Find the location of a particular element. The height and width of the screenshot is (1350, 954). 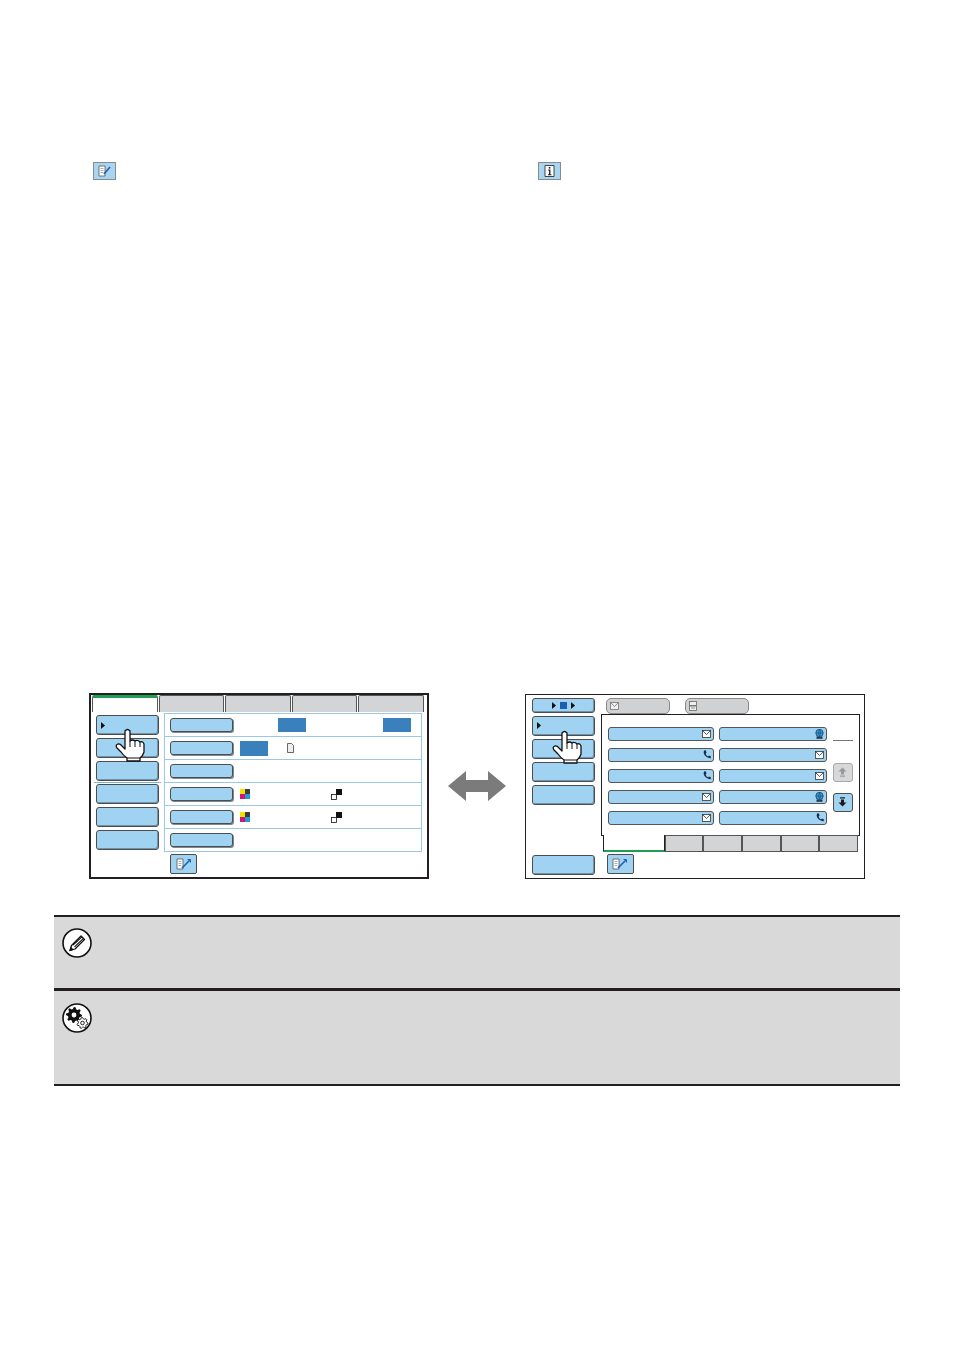

arrow-down-icon is located at coordinates (843, 802).